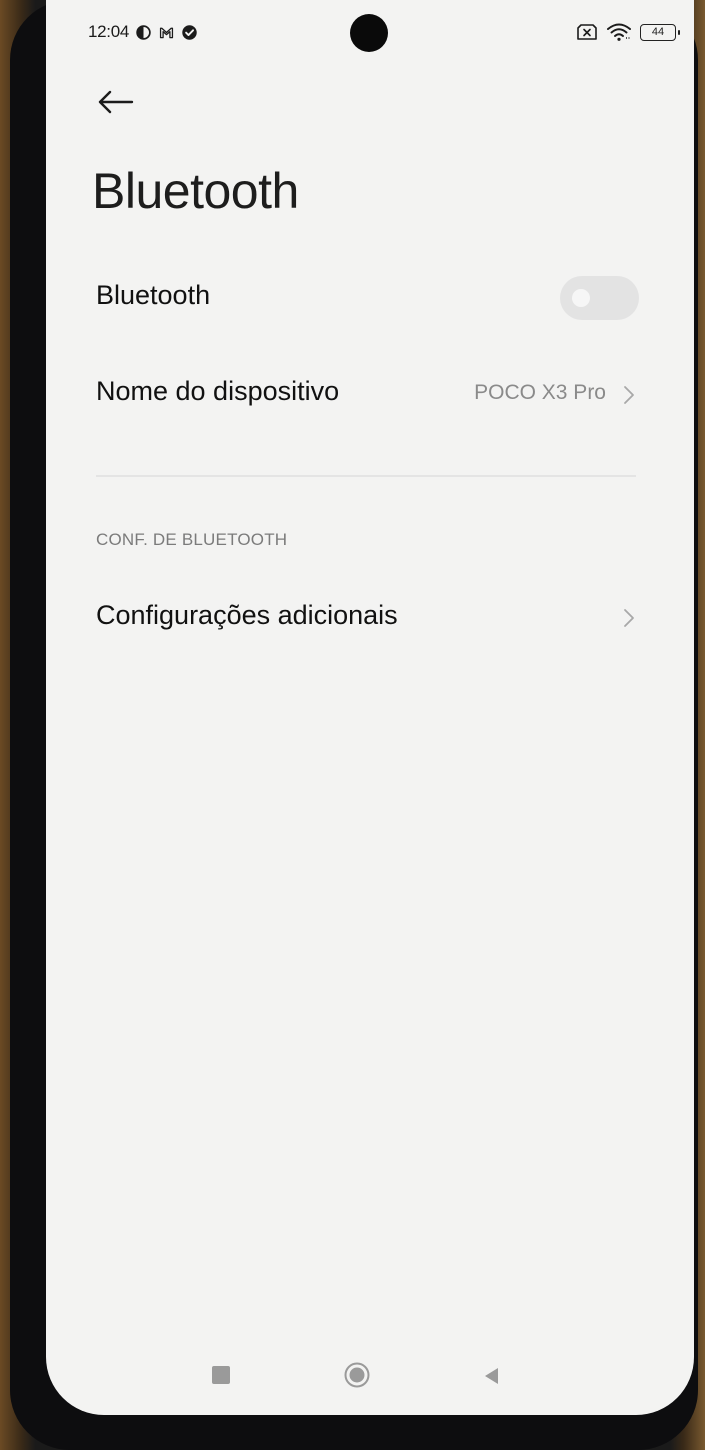  What do you see at coordinates (221, 1375) in the screenshot?
I see `recent-apps-icon` at bounding box center [221, 1375].